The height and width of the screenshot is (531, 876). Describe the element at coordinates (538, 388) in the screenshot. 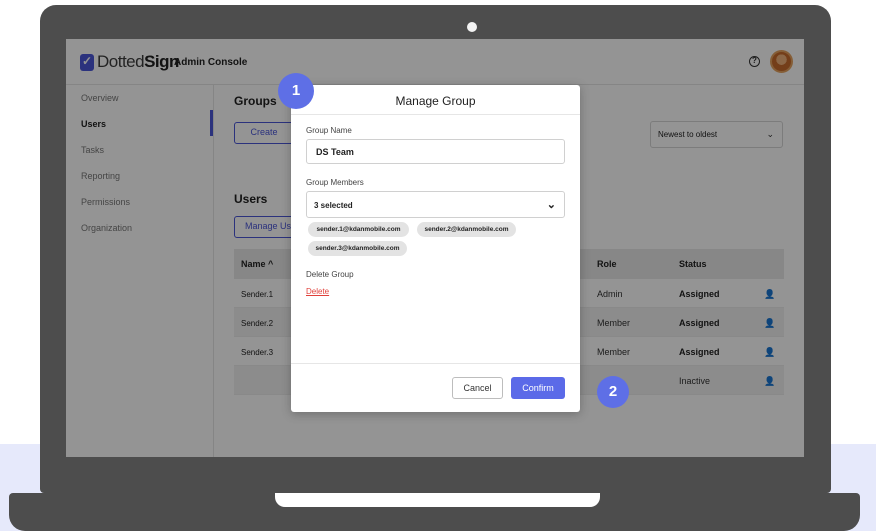

I see `confirm-button: Confirm` at that location.